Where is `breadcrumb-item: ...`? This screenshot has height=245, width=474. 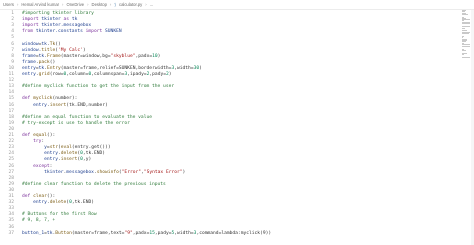
breadcrumb-item: ... is located at coordinates (152, 4).